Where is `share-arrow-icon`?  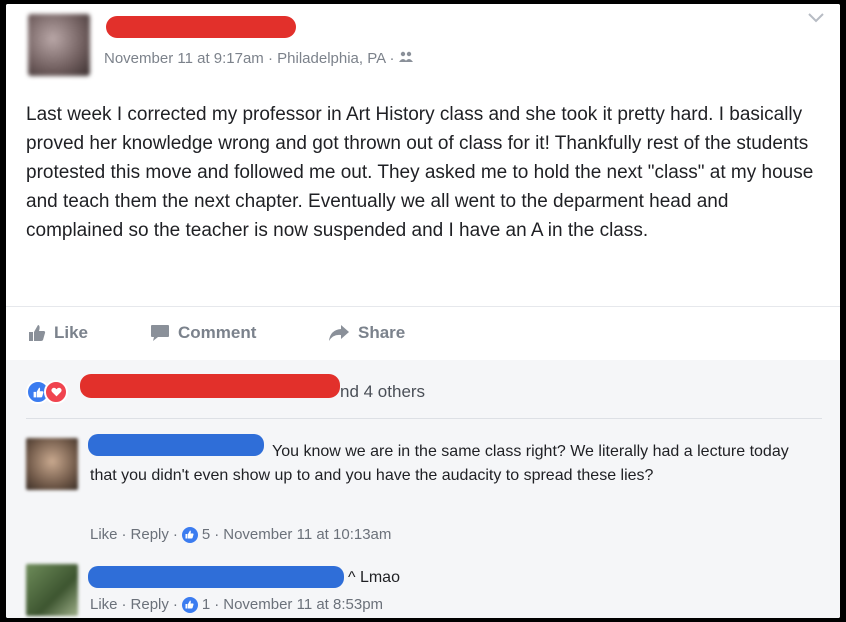
share-arrow-icon is located at coordinates (339, 333).